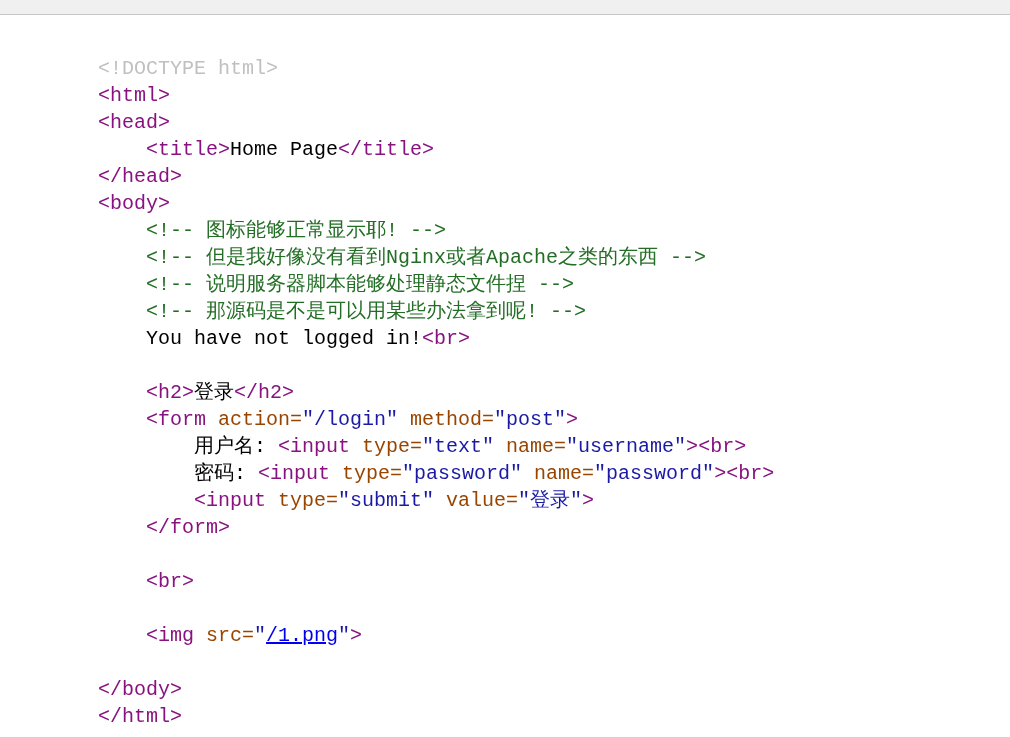  I want to click on code-line: <body>, so click(134, 203).